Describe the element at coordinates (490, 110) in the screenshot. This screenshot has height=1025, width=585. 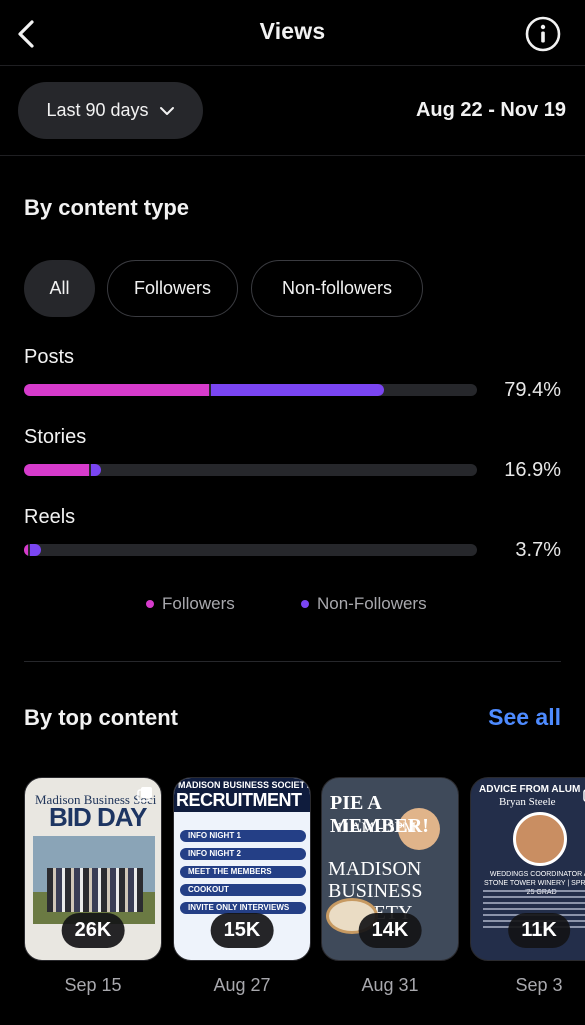
I see `date-range-text: Aug 22 - Nov 19` at that location.